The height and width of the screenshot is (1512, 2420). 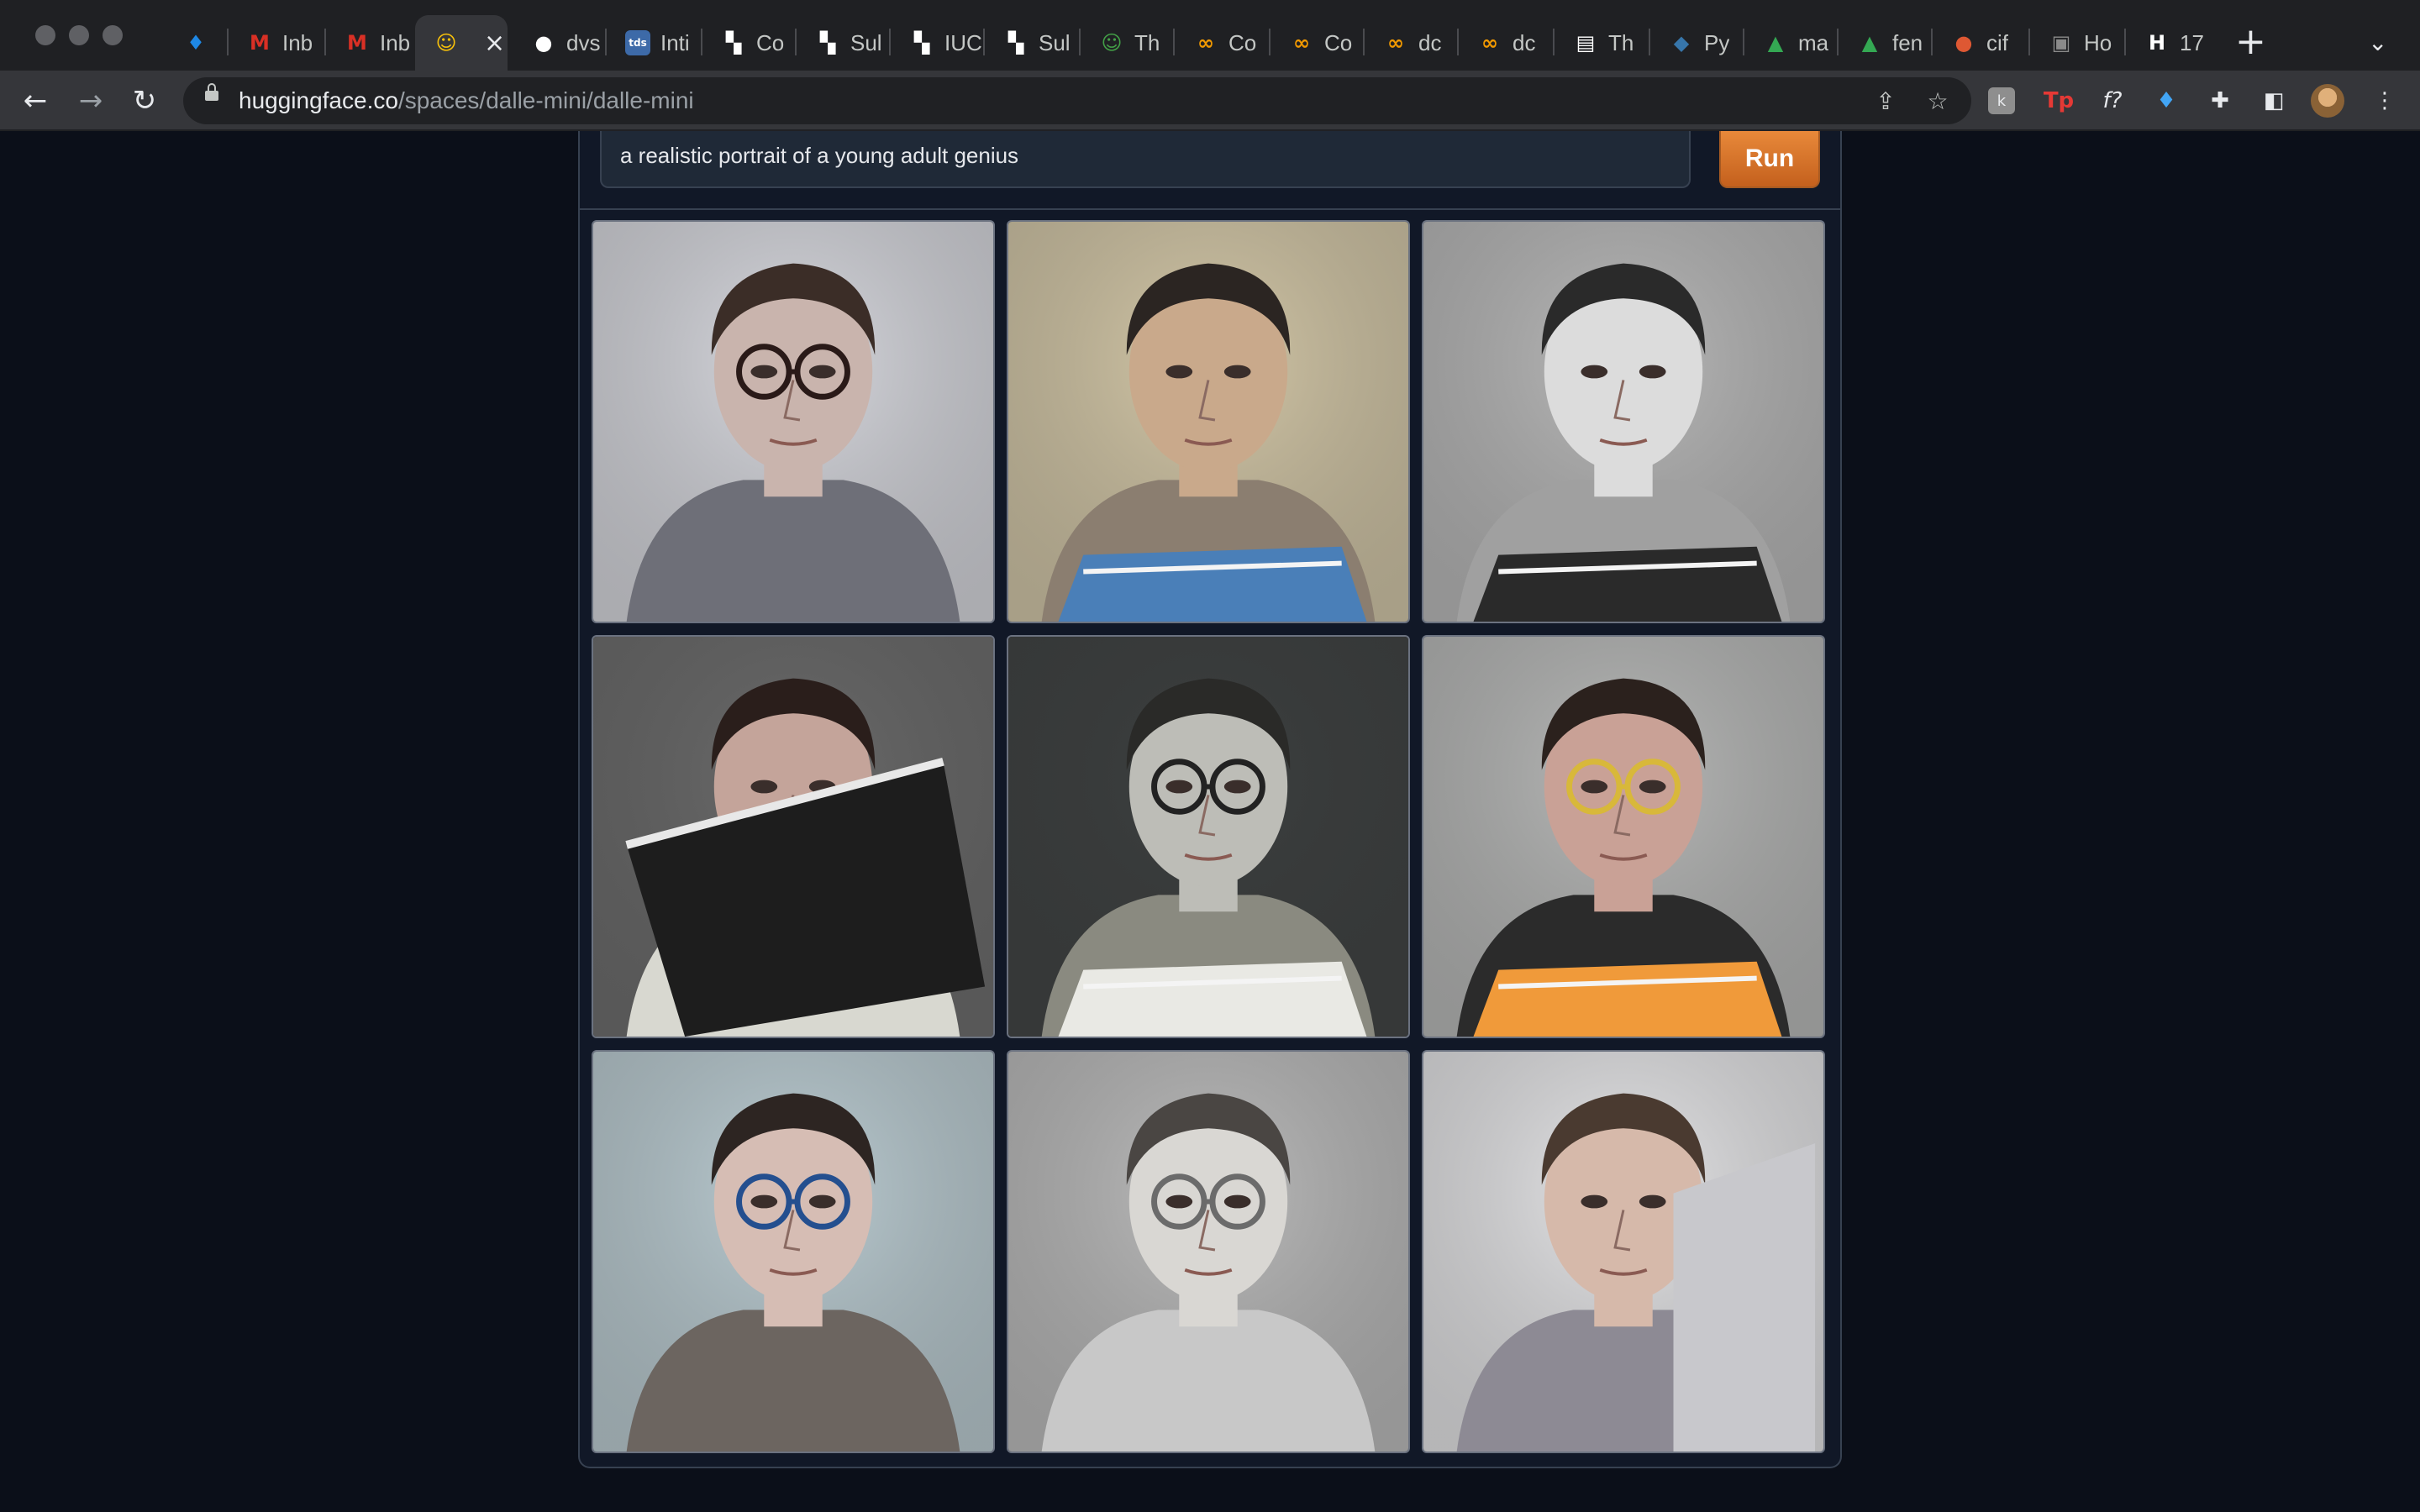 What do you see at coordinates (318, 100) in the screenshot?
I see `url-host: huggingface.co` at bounding box center [318, 100].